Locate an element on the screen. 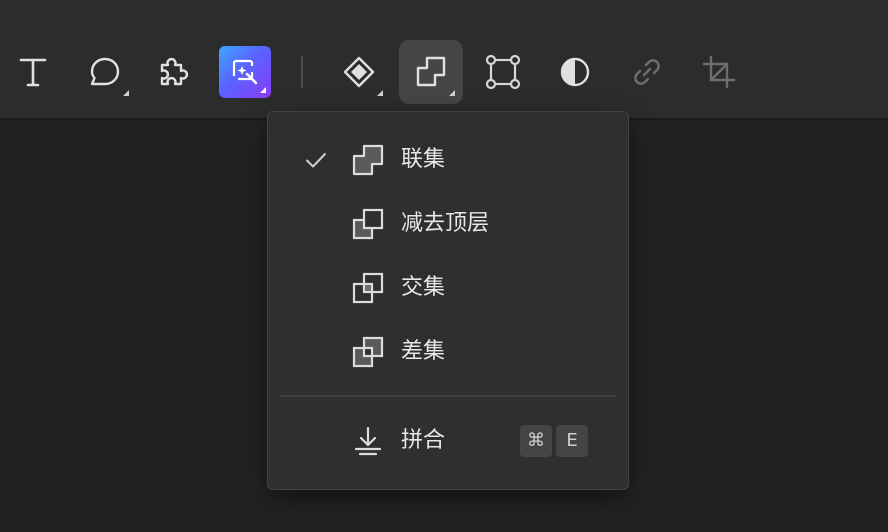 The width and height of the screenshot is (888, 532). transform-tool-button is located at coordinates (503, 72).